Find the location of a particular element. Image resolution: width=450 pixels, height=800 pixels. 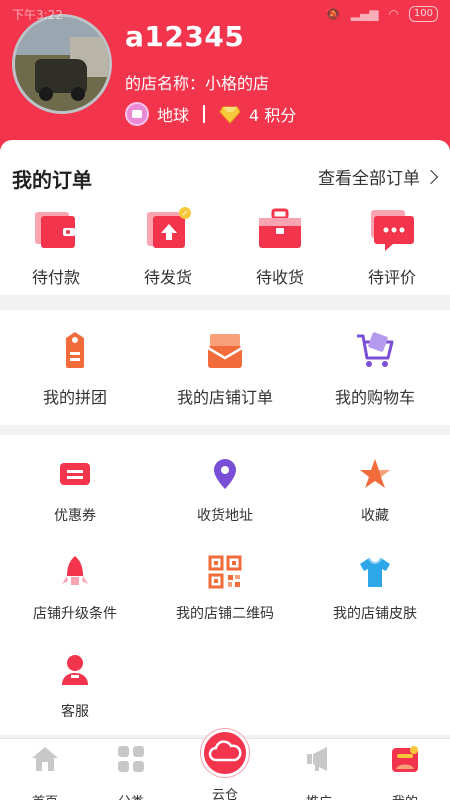

shirt-icon is located at coordinates (375, 572).